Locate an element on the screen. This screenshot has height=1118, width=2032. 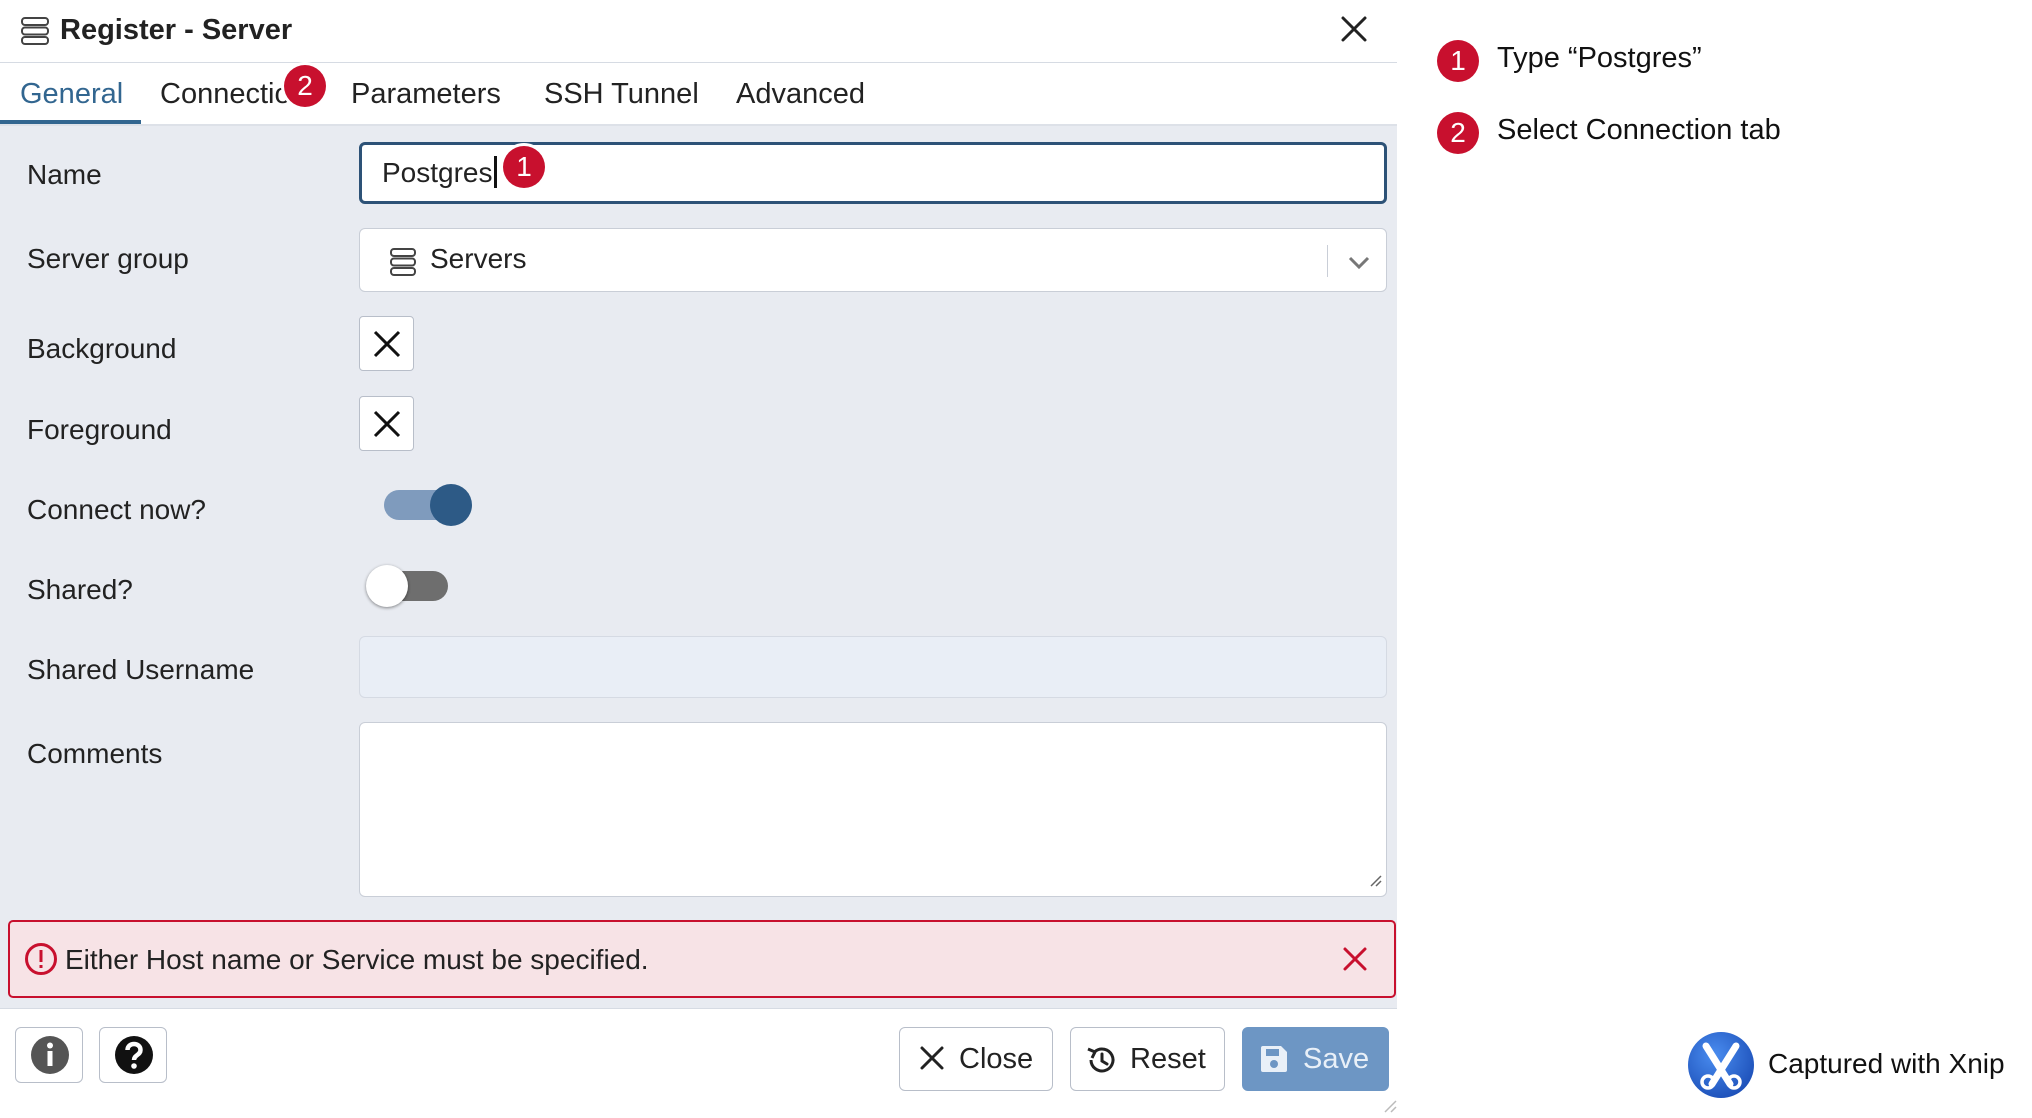
shared-username-input is located at coordinates (873, 667).